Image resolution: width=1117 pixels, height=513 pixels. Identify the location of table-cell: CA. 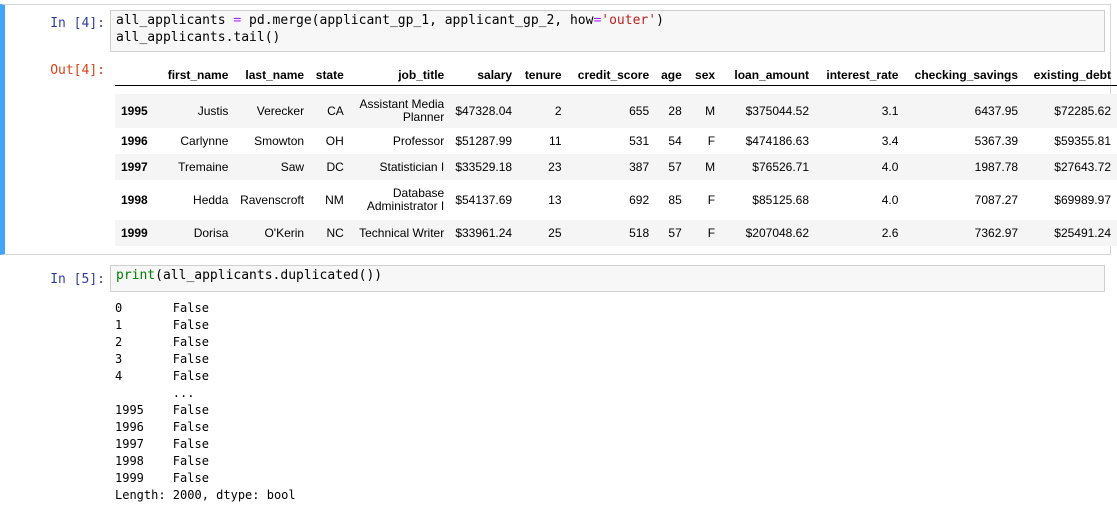
(335, 111).